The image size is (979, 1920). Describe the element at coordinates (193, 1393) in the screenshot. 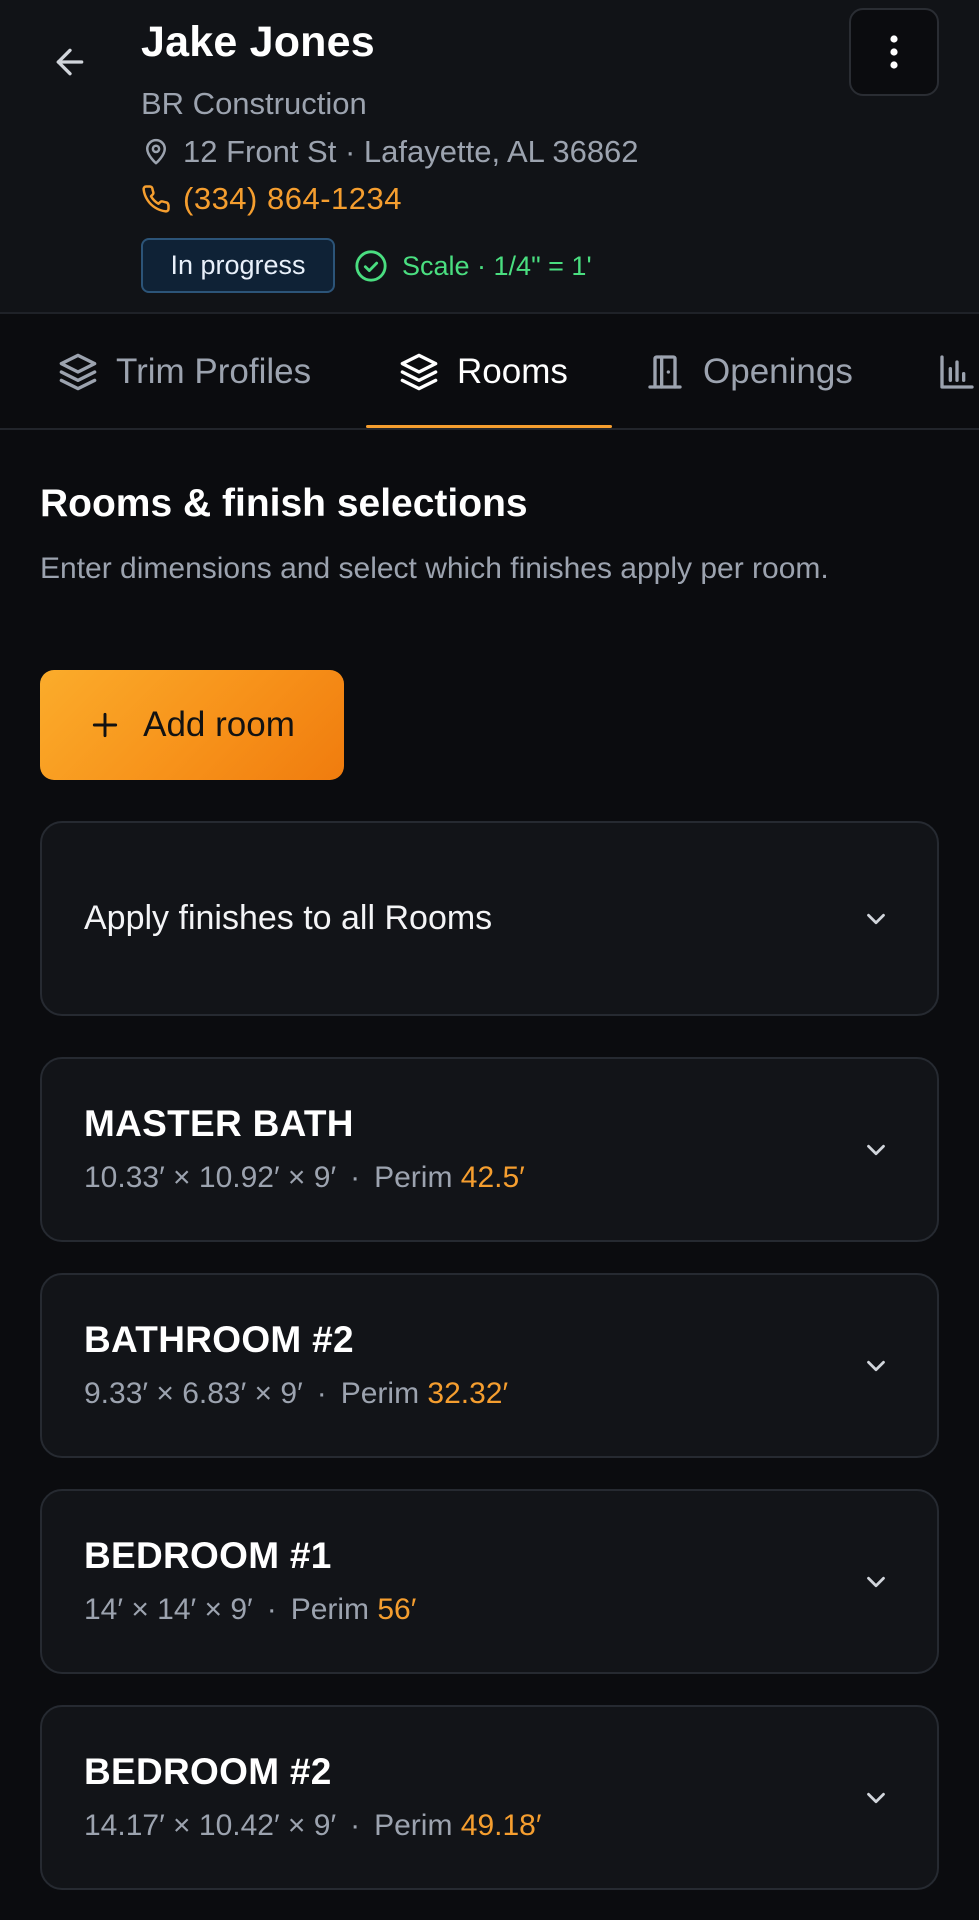

I see `room-size: 9.33′ × 6.83′ × 9′` at that location.